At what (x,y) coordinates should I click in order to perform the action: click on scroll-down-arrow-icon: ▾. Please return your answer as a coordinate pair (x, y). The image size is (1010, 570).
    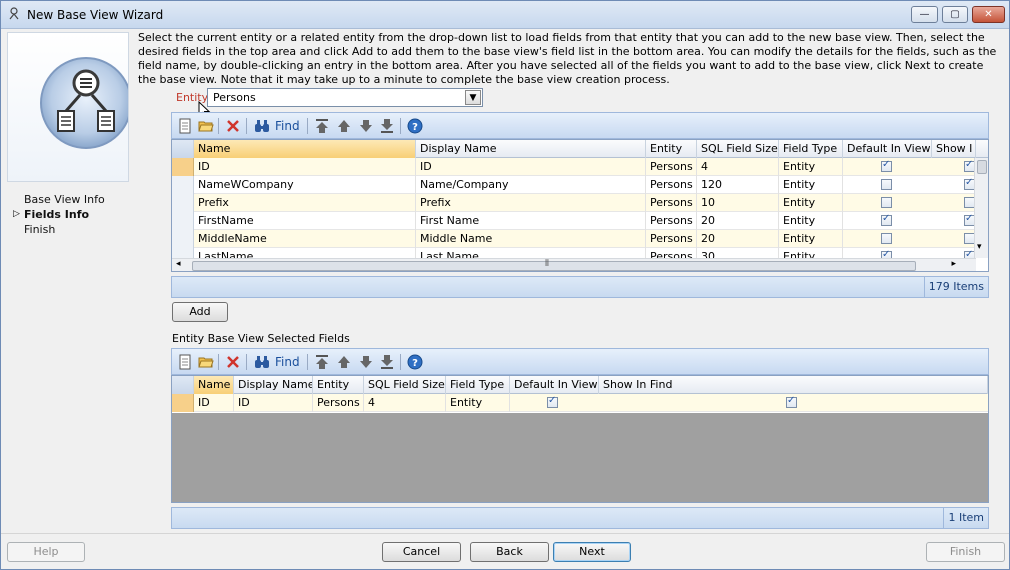
    Looking at the image, I should click on (979, 247).